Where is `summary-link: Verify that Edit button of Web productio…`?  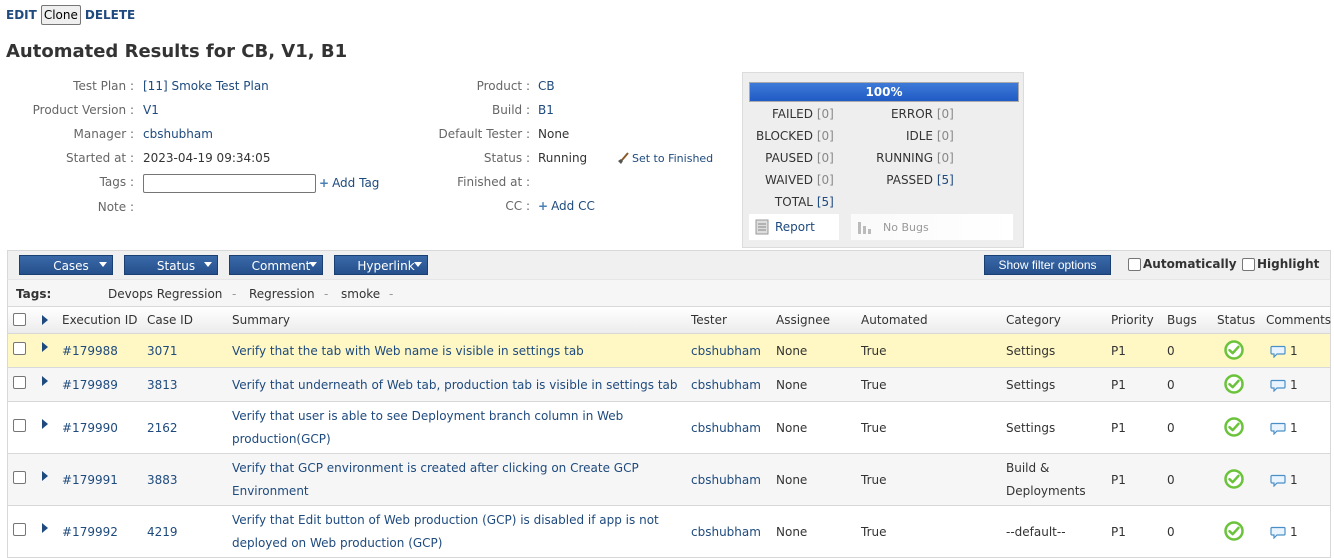 summary-link: Verify that Edit button of Web productio… is located at coordinates (457, 532).